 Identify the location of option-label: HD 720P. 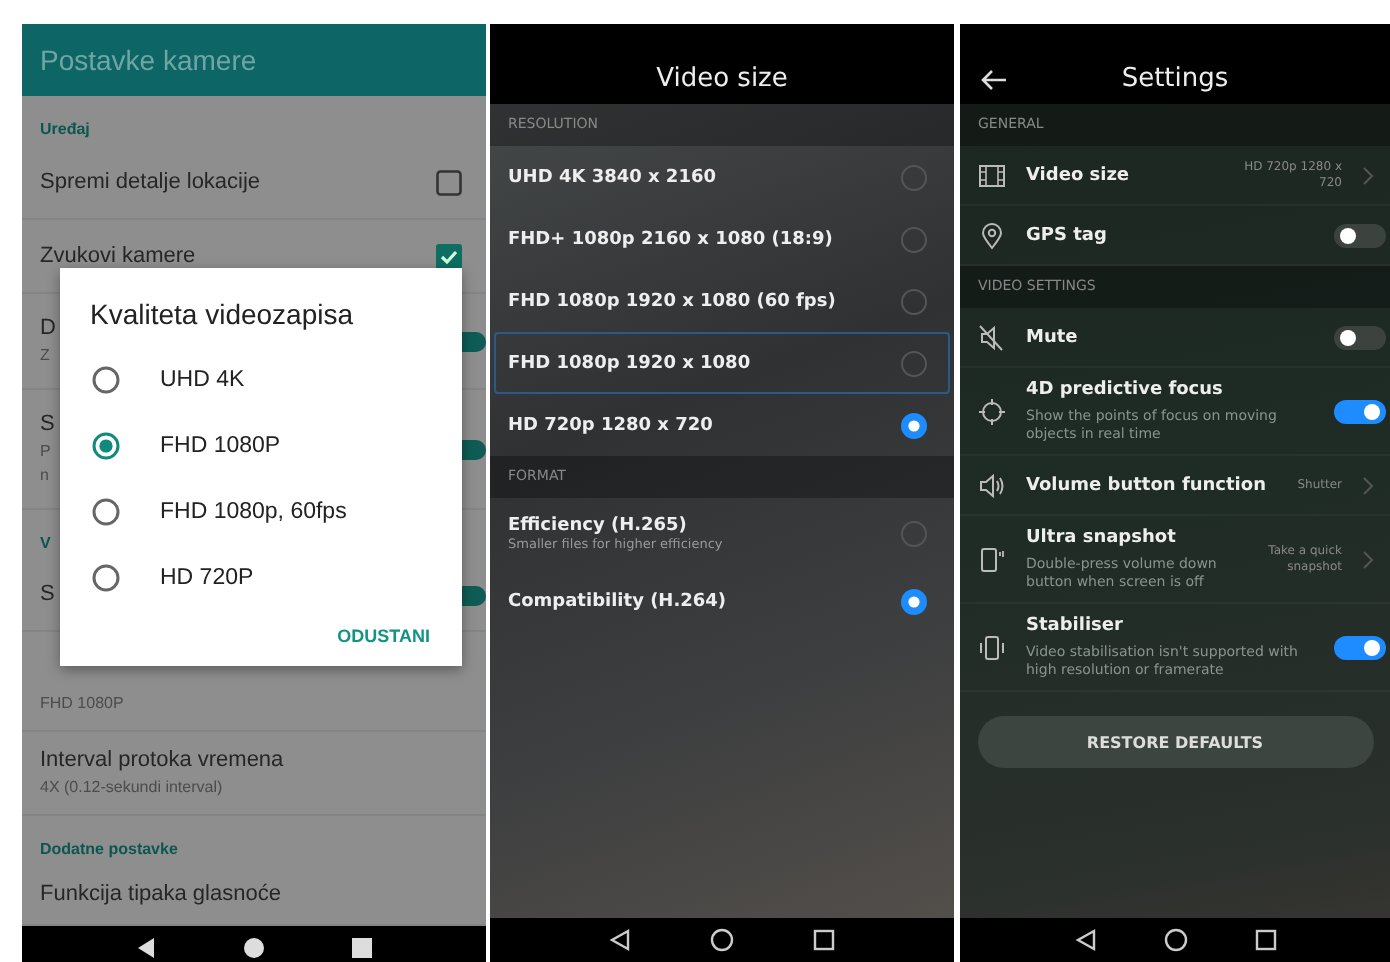
(207, 577).